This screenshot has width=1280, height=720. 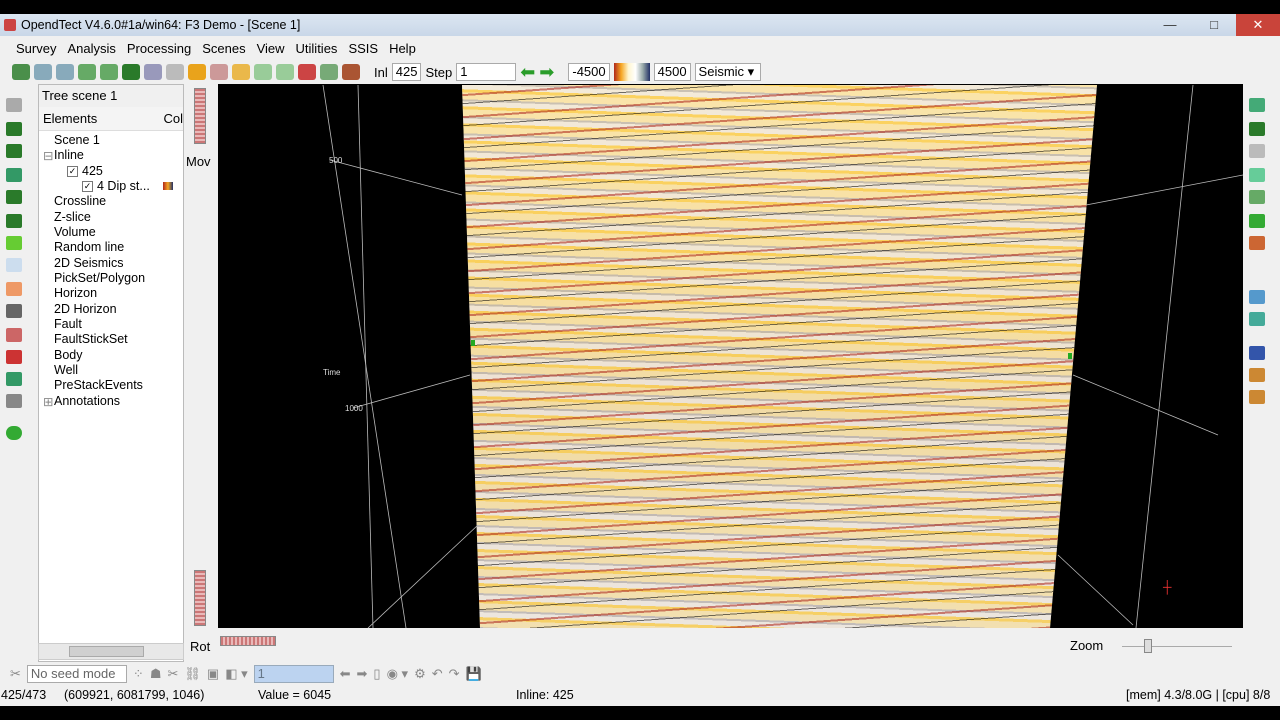 What do you see at coordinates (72, 217) in the screenshot?
I see `tree-item-zslice: Z-slice` at bounding box center [72, 217].